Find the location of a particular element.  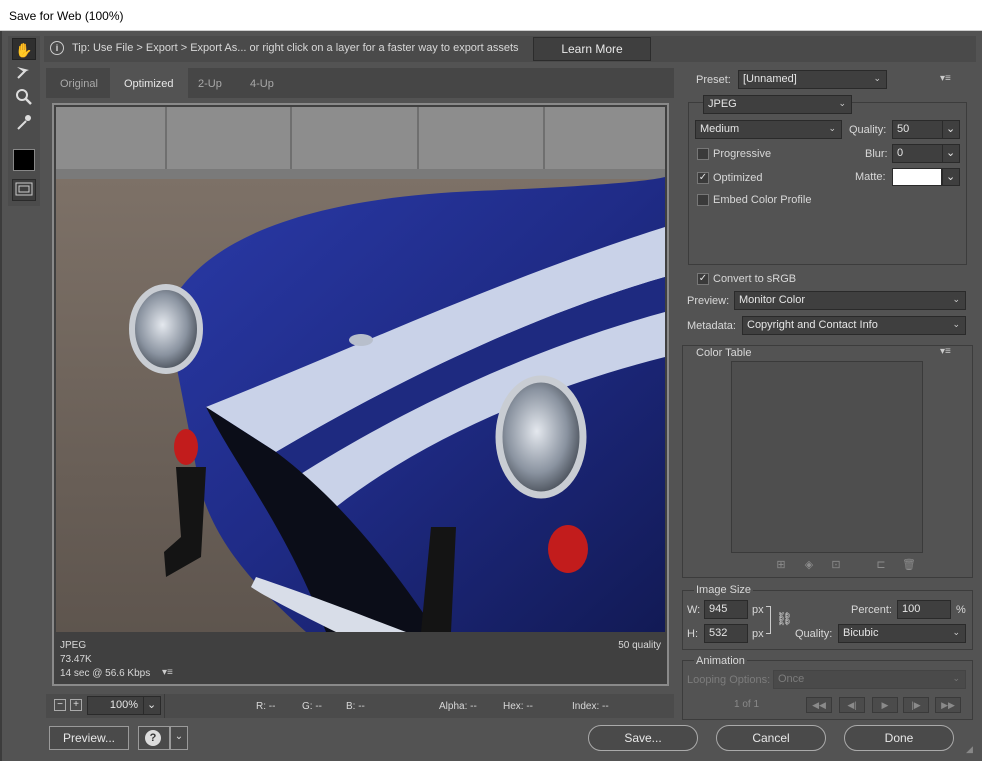

height-unit: px is located at coordinates (758, 634).